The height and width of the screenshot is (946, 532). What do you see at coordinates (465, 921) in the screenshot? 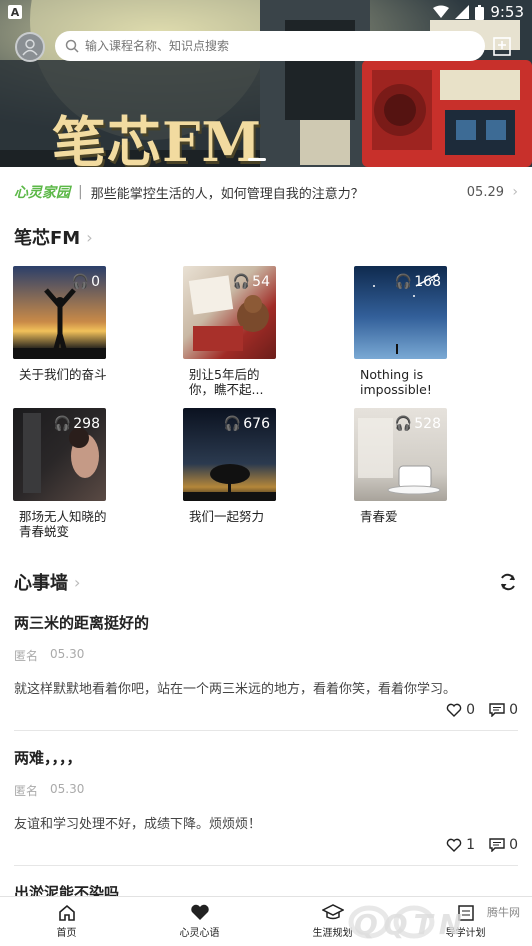
I see `tab-plan: 导学计划` at bounding box center [465, 921].